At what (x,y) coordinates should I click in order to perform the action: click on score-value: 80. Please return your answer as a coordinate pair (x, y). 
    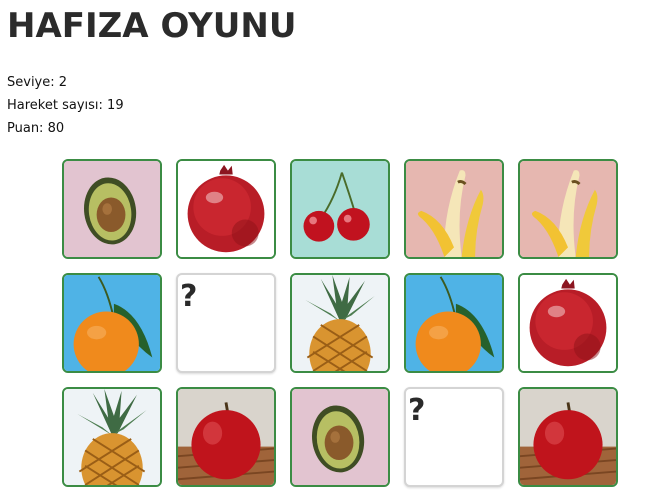
    Looking at the image, I should click on (56, 128).